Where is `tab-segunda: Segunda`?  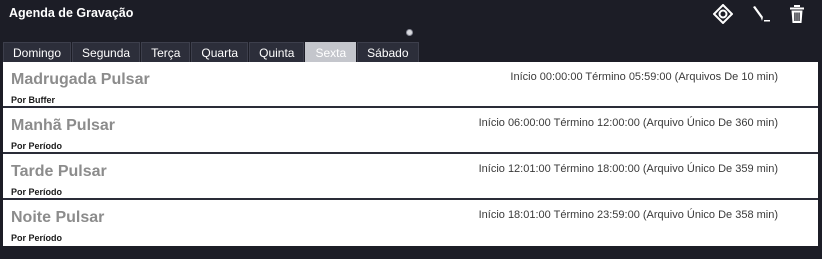 tab-segunda: Segunda is located at coordinates (106, 52).